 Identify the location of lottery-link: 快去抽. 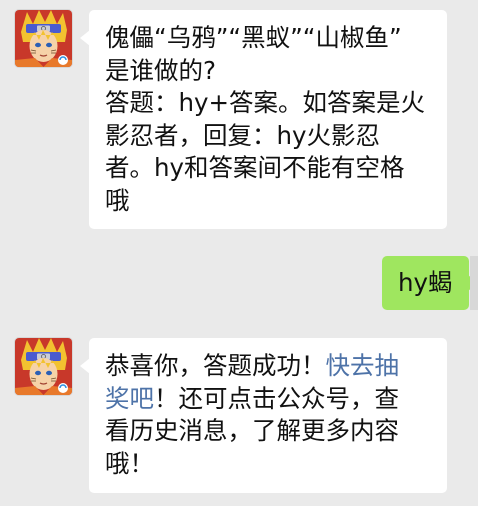
(363, 365).